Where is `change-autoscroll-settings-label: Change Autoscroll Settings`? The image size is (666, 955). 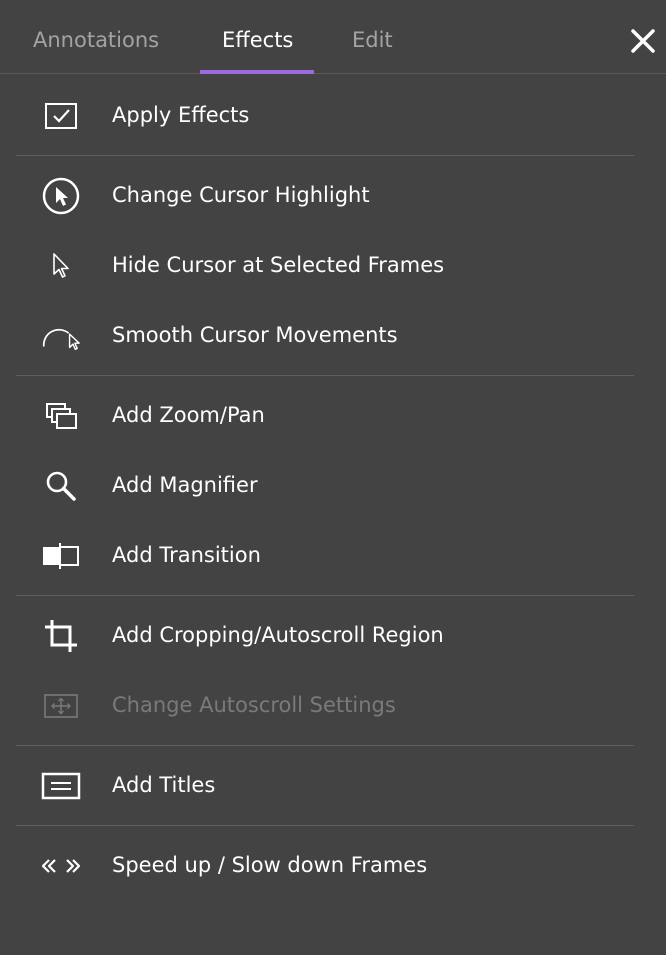 change-autoscroll-settings-label: Change Autoscroll Settings is located at coordinates (254, 705).